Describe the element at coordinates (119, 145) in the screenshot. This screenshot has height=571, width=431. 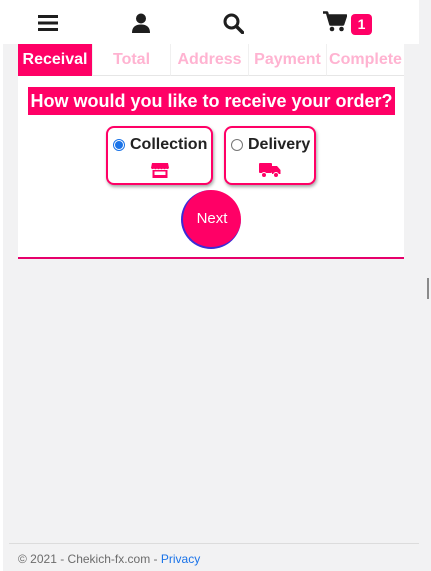
I see `collection-radio` at that location.